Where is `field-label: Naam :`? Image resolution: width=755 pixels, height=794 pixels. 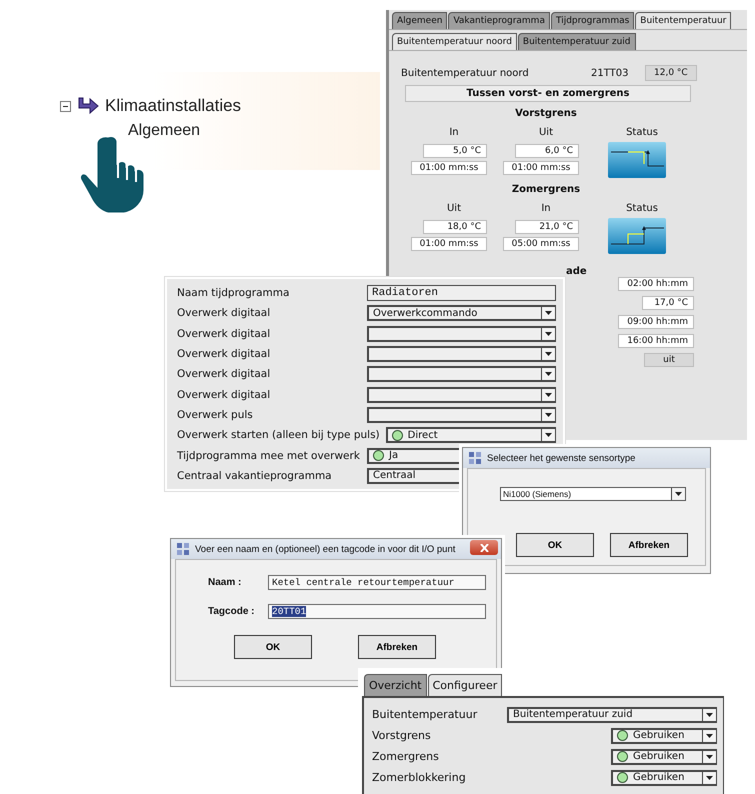 field-label: Naam : is located at coordinates (225, 582).